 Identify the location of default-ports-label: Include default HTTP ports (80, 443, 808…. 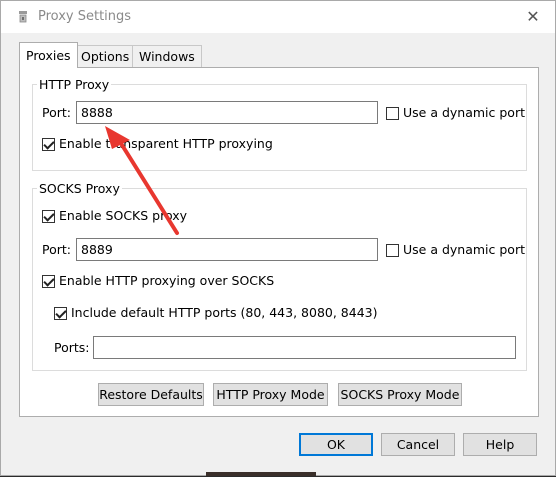
(224, 312).